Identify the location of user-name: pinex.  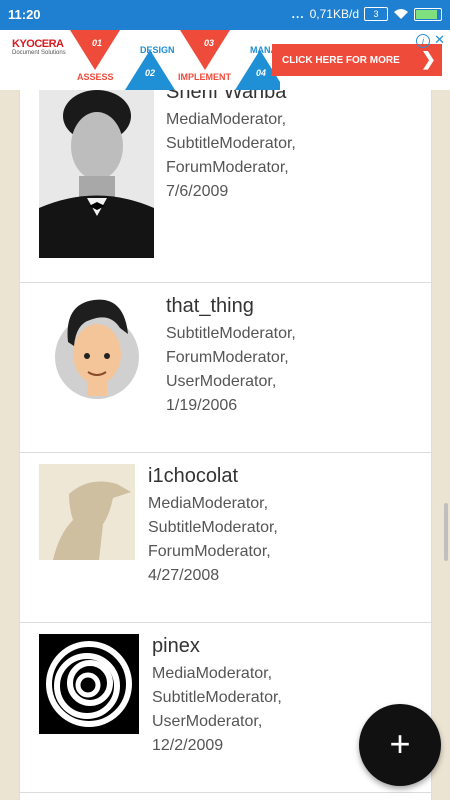
(176, 646).